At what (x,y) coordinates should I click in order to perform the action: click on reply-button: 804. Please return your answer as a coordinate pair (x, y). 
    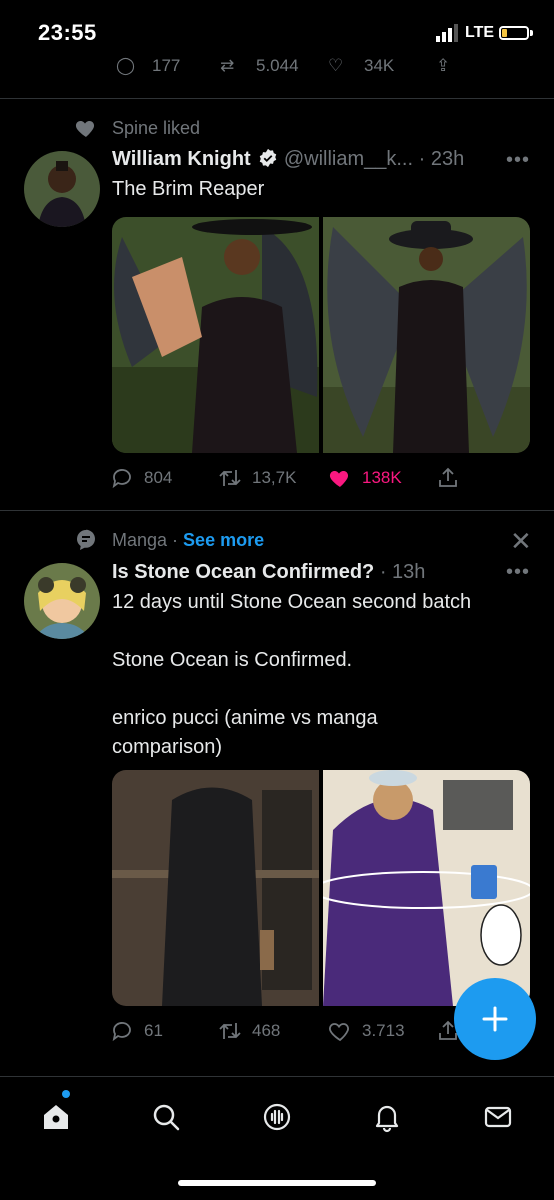
    Looking at the image, I should click on (141, 478).